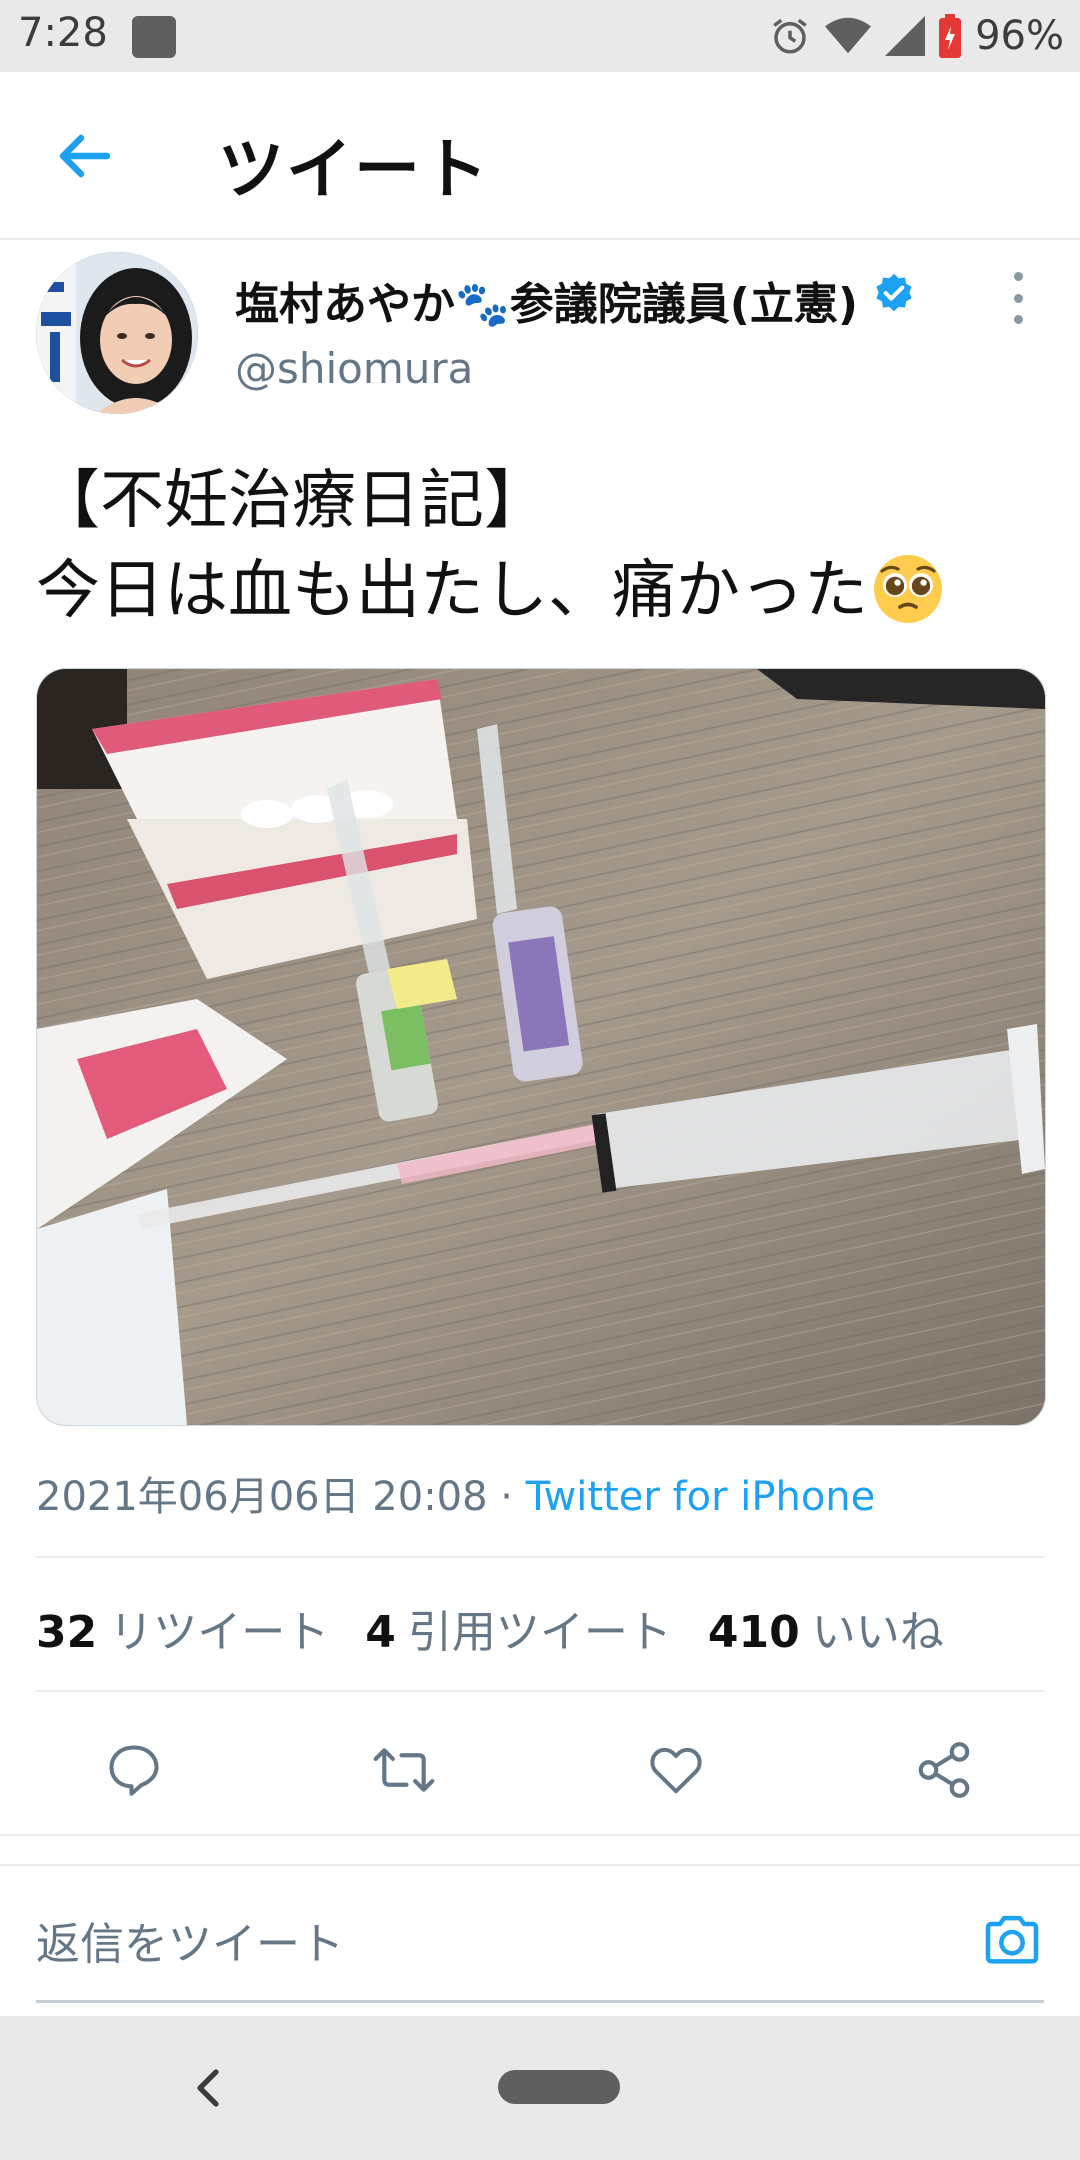  I want to click on reply-icon, so click(134, 1770).